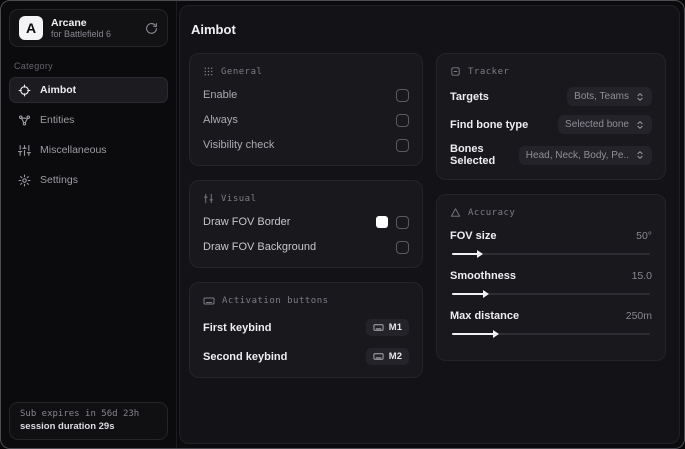  What do you see at coordinates (489, 71) in the screenshot?
I see `card-title-label: Tracker` at bounding box center [489, 71].